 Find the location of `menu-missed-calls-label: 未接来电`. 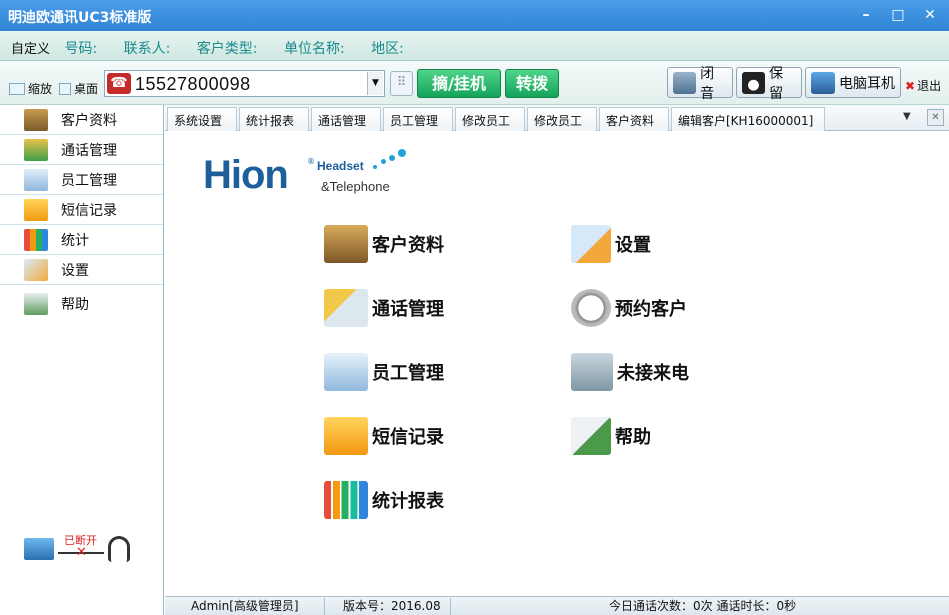

menu-missed-calls-label: 未接来电 is located at coordinates (653, 373).